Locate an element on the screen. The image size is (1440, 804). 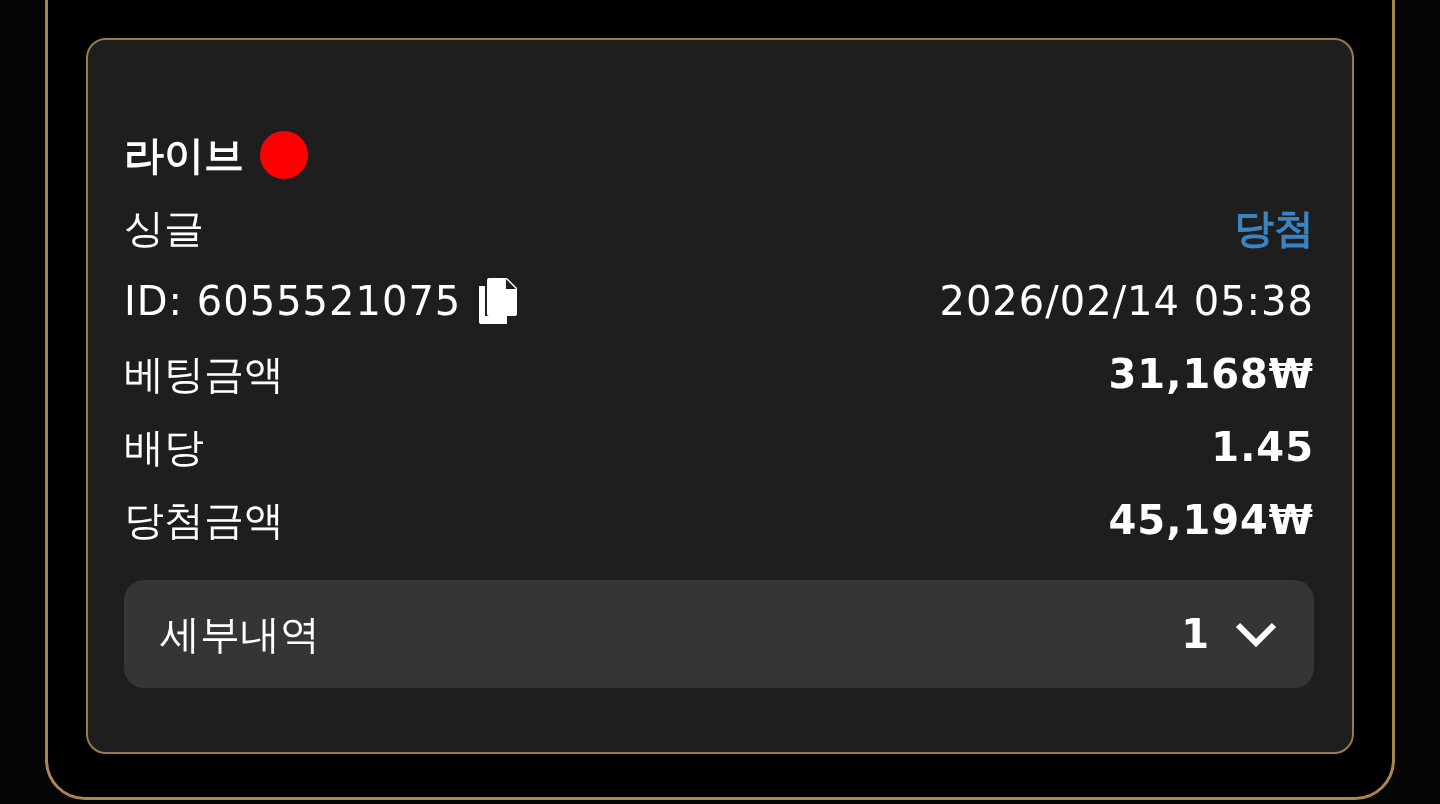
bet-market-label: 싱글 is located at coordinates (164, 227).